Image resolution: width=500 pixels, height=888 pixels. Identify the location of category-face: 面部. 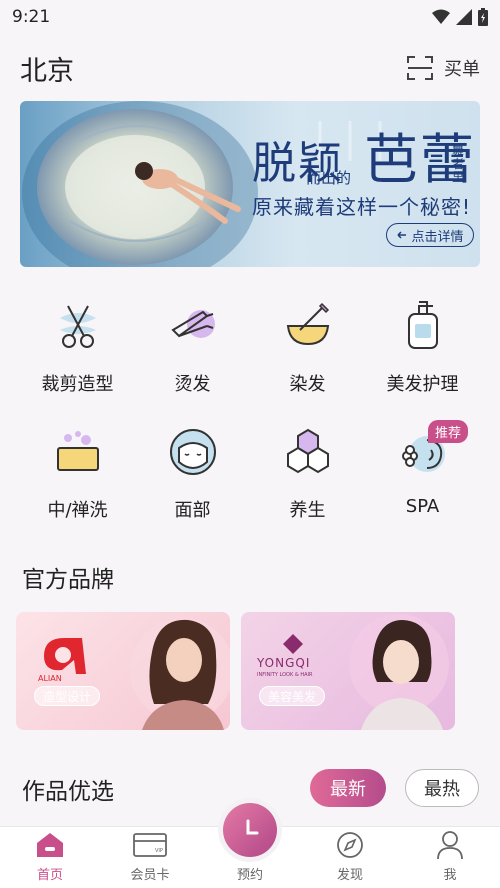
(192, 472).